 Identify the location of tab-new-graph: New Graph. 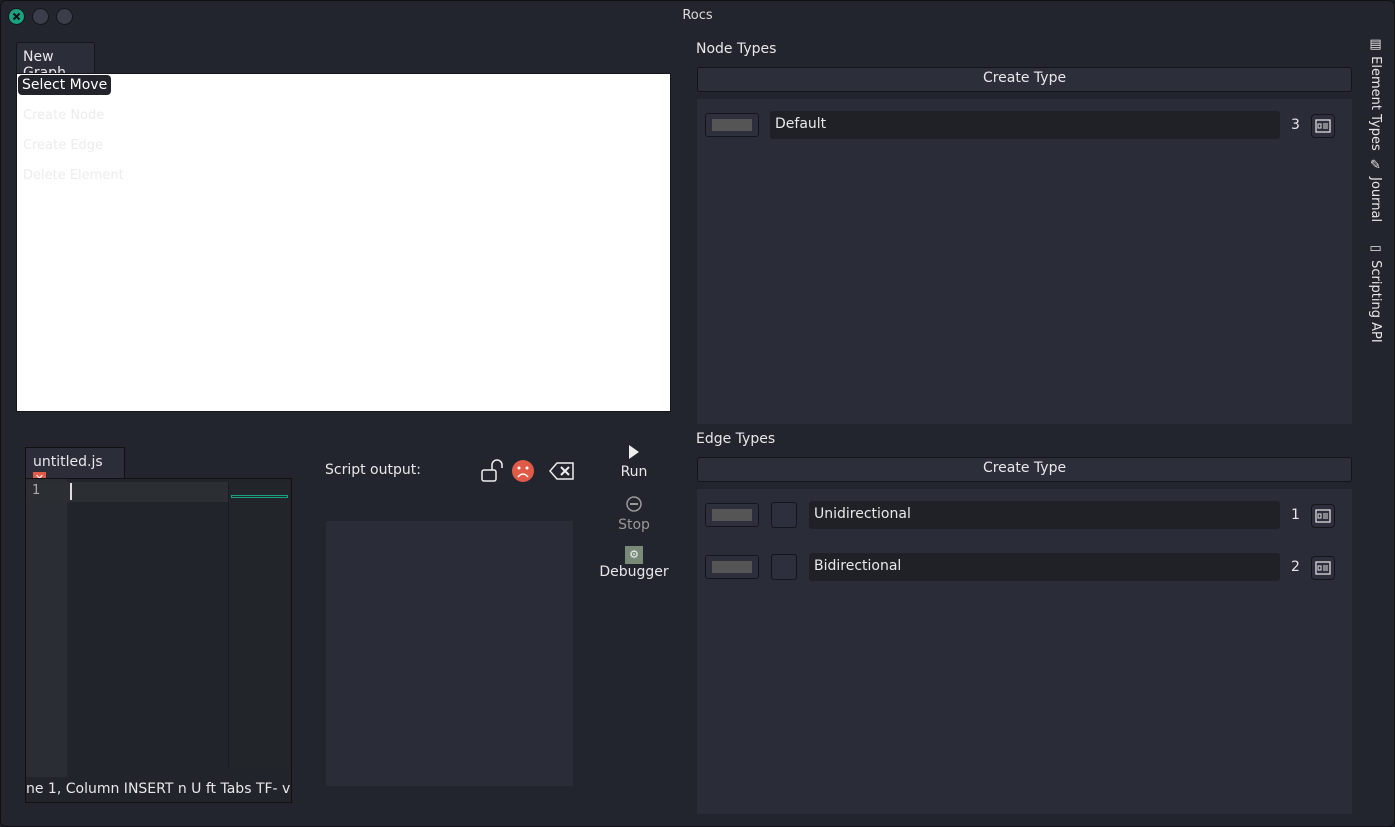
(55, 61).